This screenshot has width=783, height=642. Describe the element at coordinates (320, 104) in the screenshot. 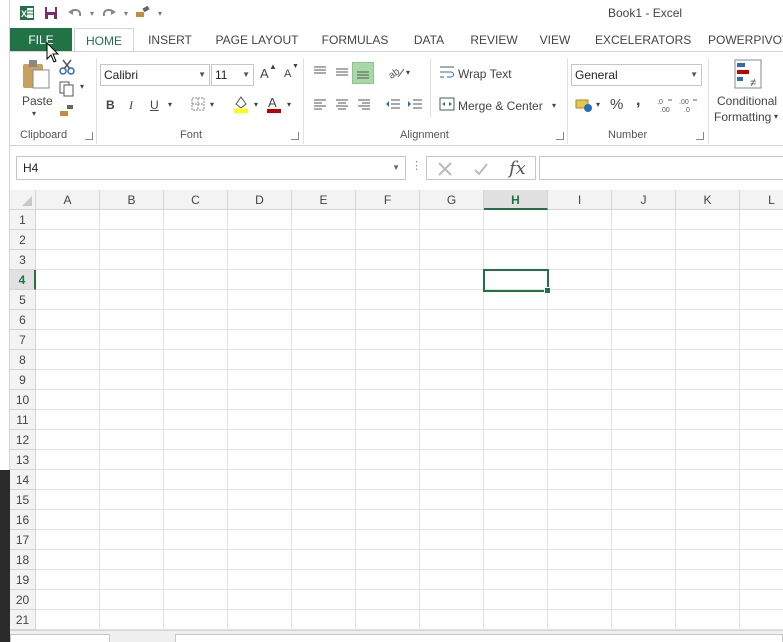

I see `align-left-icon` at that location.